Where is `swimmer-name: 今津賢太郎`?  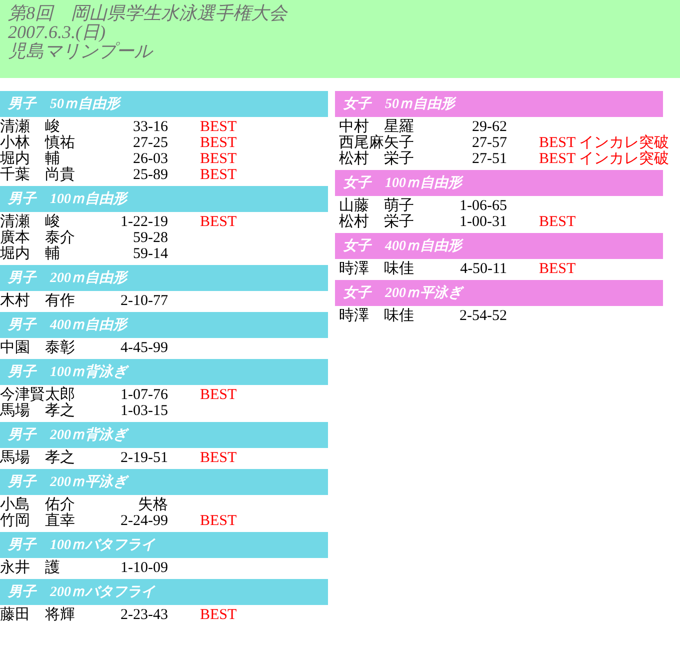
swimmer-name: 今津賢太郎 is located at coordinates (38, 395).